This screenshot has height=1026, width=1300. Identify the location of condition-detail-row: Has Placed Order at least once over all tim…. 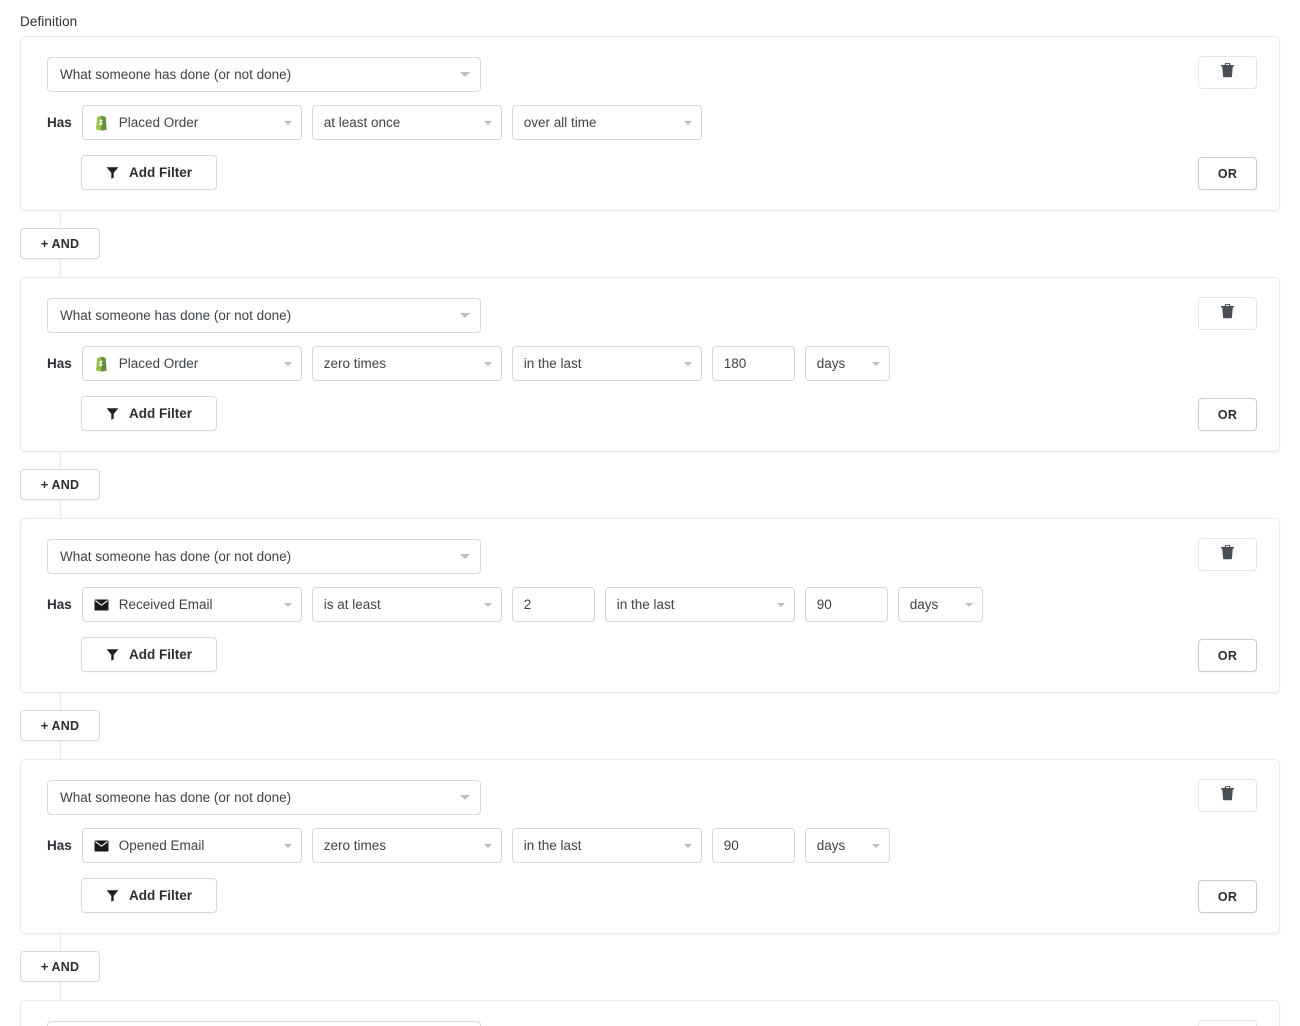
(652, 122).